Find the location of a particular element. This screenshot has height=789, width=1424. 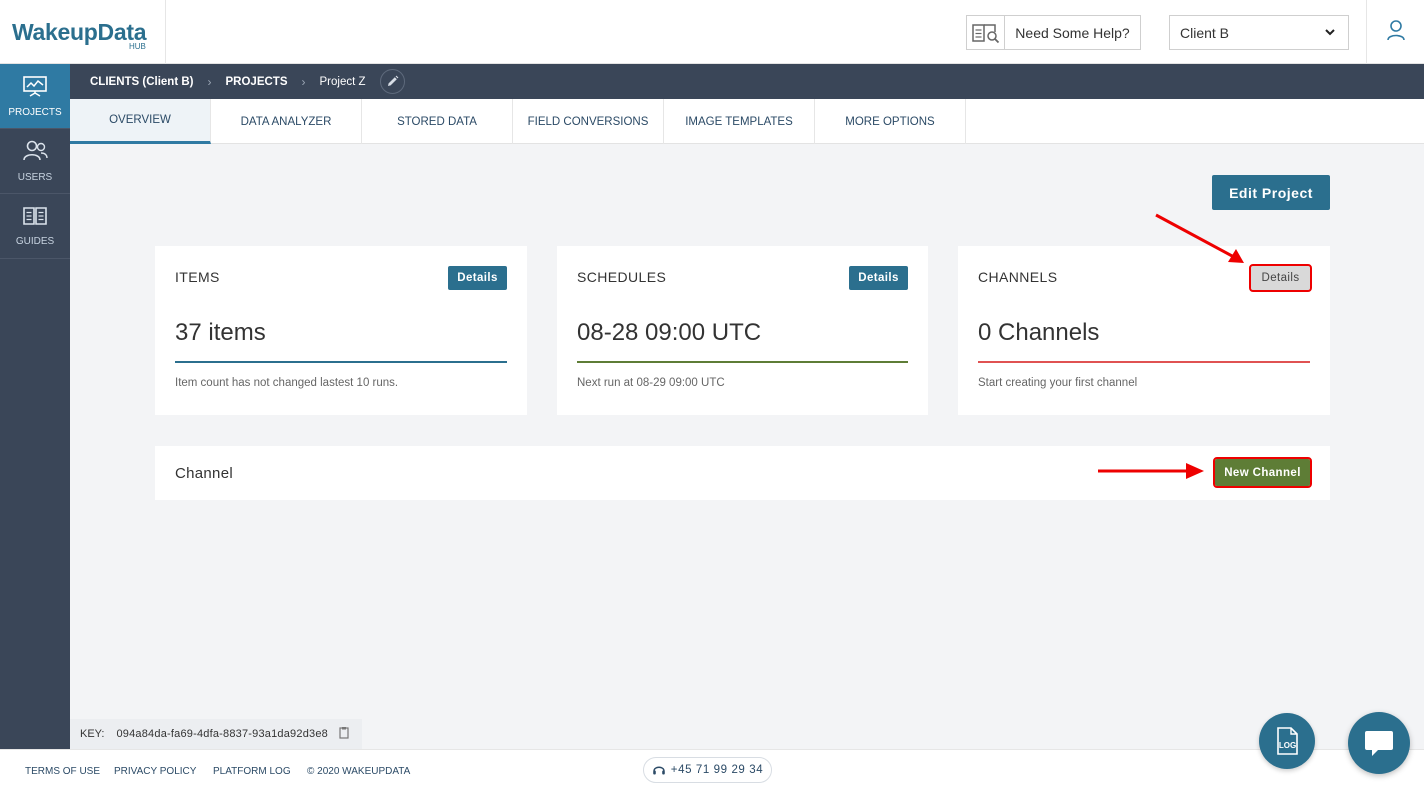

tab-overview: OVERVIEW is located at coordinates (140, 121).